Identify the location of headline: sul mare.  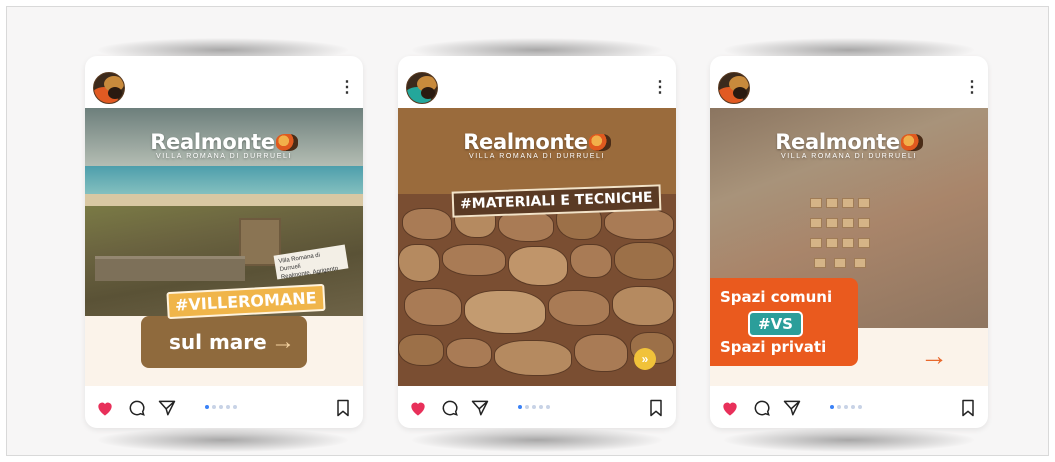
(218, 342).